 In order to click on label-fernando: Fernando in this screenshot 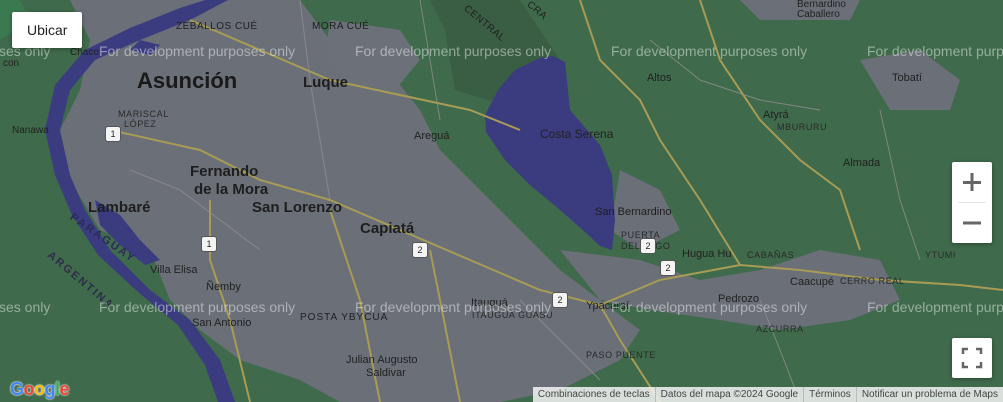, I will do `click(224, 171)`.